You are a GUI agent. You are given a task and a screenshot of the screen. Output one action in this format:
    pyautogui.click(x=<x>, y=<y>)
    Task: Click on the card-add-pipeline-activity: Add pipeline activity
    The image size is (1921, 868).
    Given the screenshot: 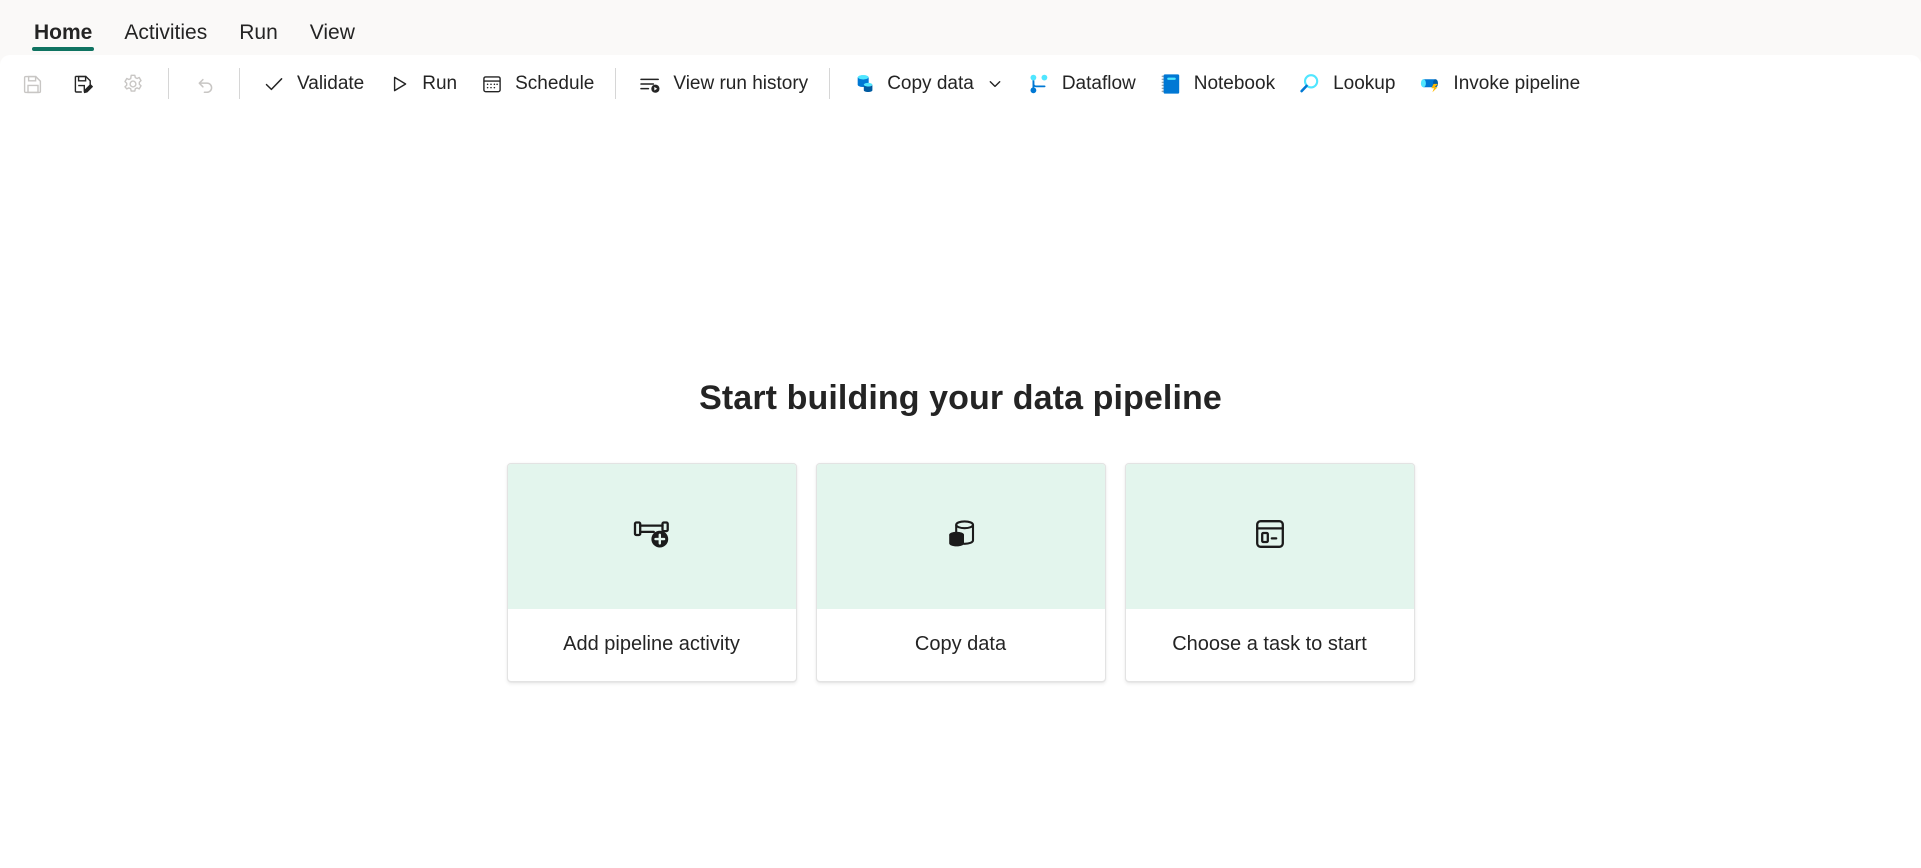 What is the action you would take?
    pyautogui.click(x=651, y=572)
    